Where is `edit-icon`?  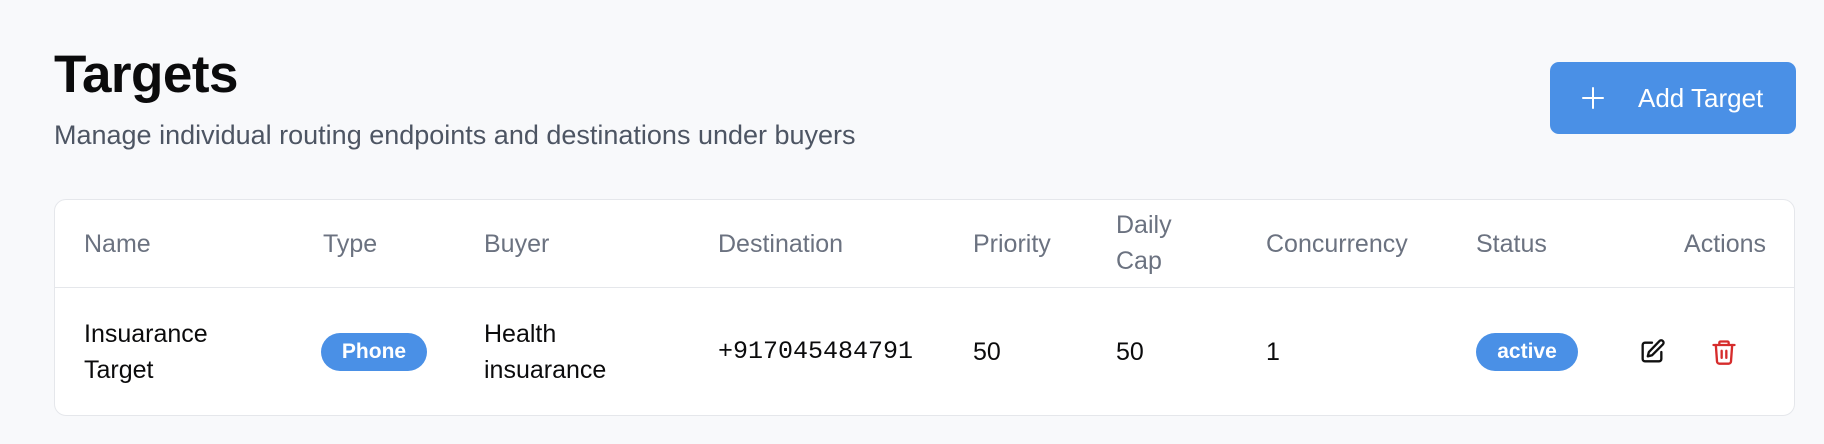 edit-icon is located at coordinates (1652, 352).